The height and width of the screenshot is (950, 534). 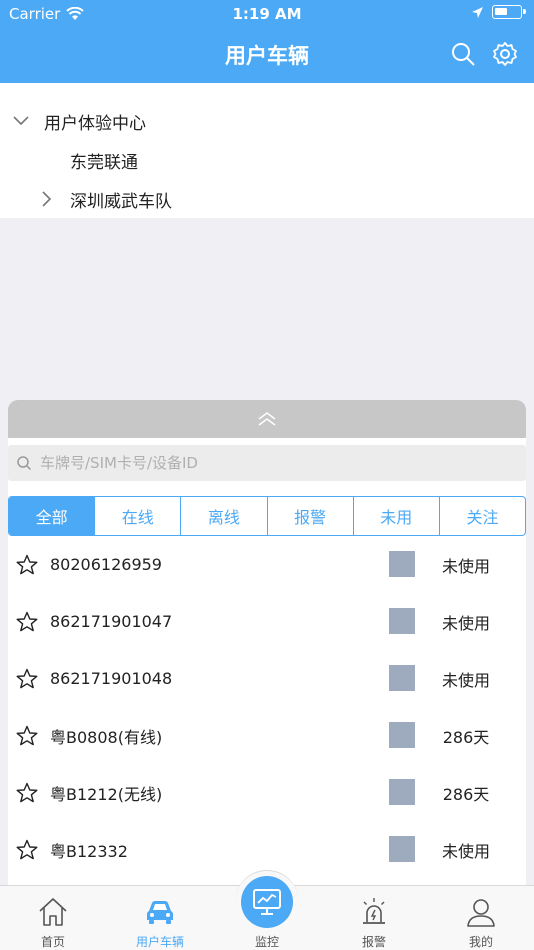 What do you see at coordinates (481, 913) in the screenshot?
I see `person-icon` at bounding box center [481, 913].